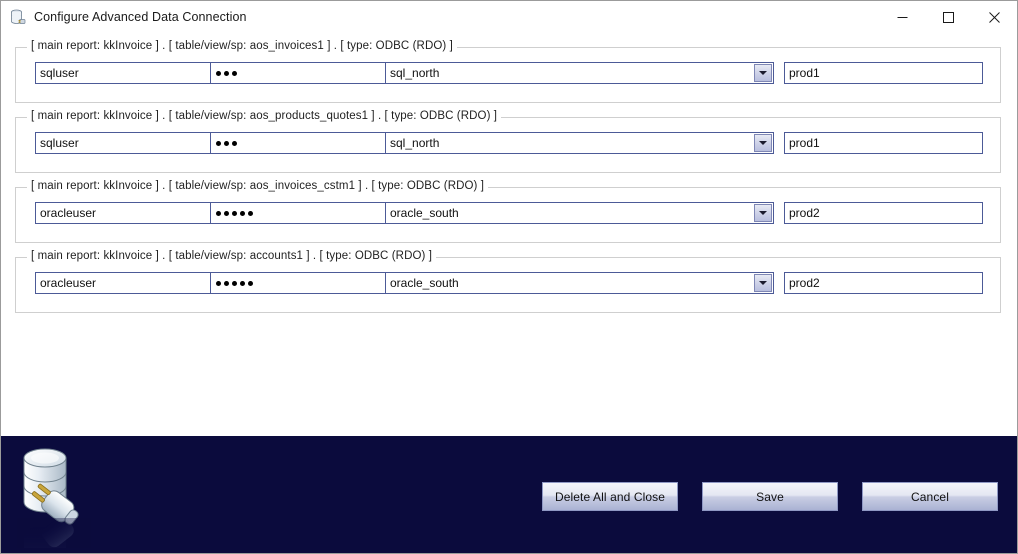 The height and width of the screenshot is (554, 1018). I want to click on minimize-button, so click(902, 17).